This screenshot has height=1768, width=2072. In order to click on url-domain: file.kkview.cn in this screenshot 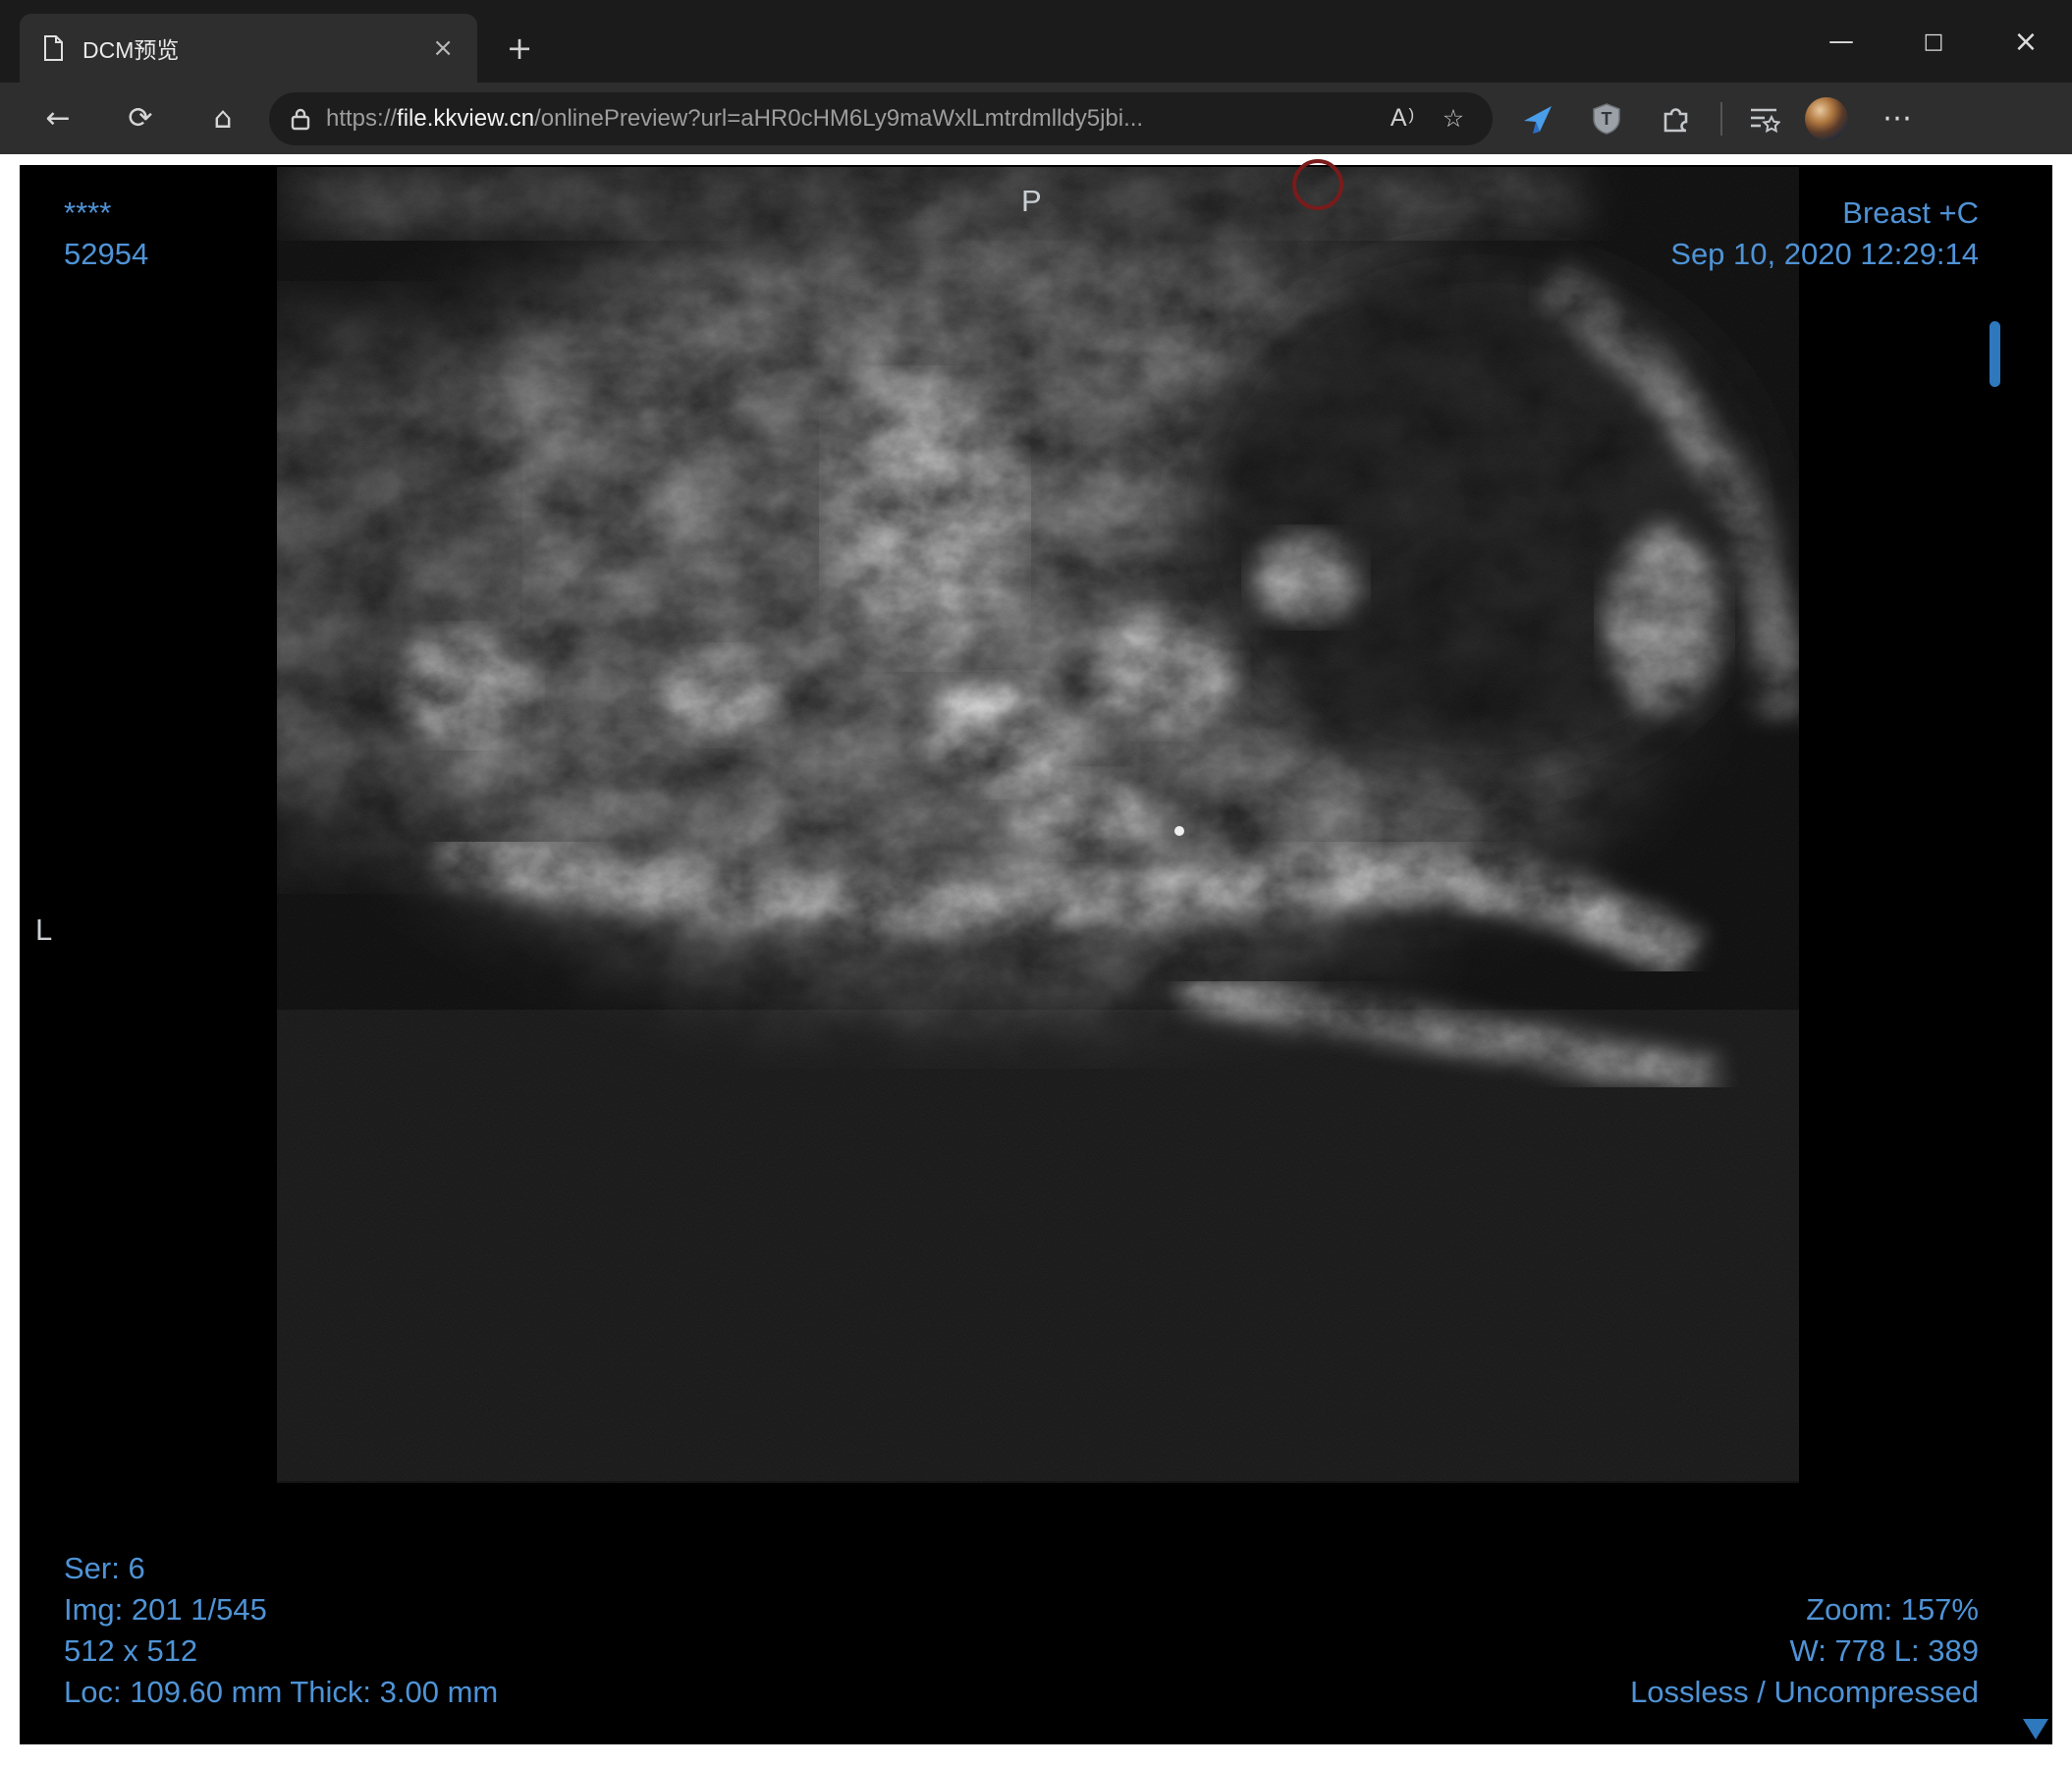, I will do `click(466, 118)`.